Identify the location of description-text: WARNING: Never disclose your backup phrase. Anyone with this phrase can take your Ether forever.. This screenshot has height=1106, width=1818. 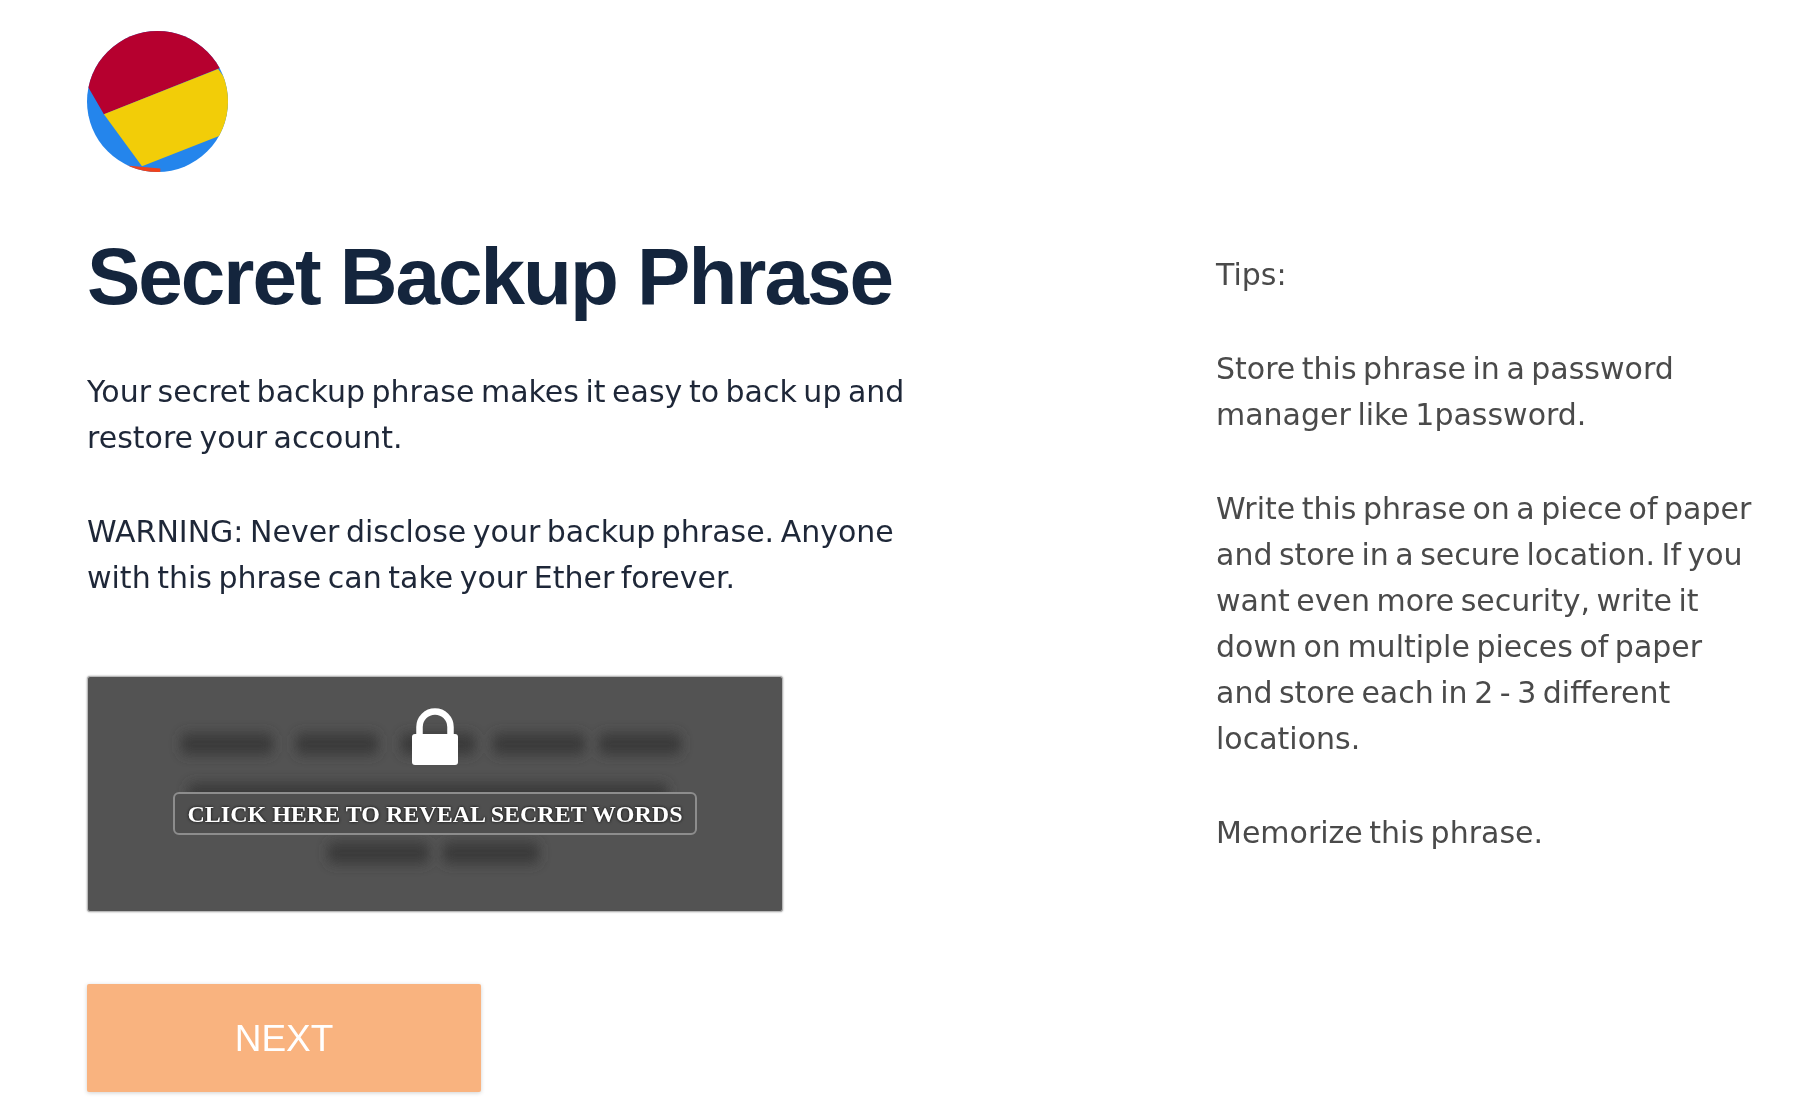
(491, 555).